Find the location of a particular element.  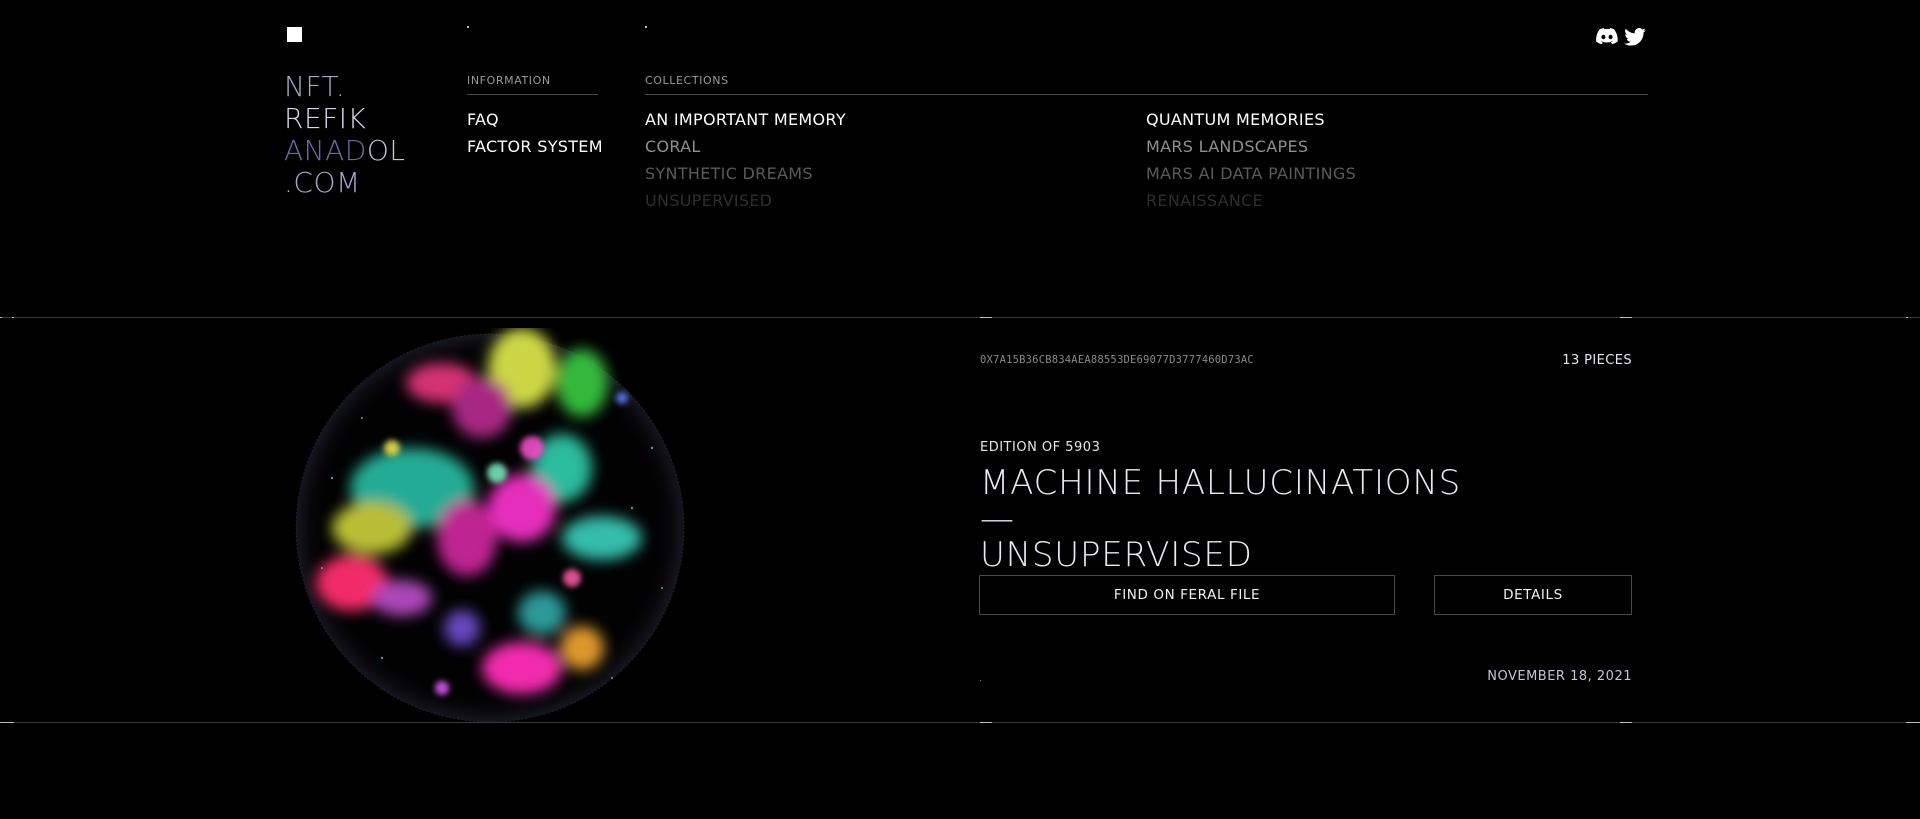

details-button: DETAILS is located at coordinates (1533, 595).